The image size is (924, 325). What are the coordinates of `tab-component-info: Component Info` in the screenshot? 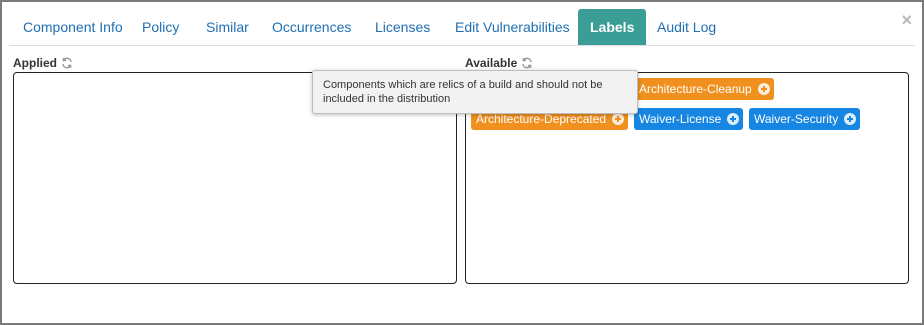 It's located at (73, 27).